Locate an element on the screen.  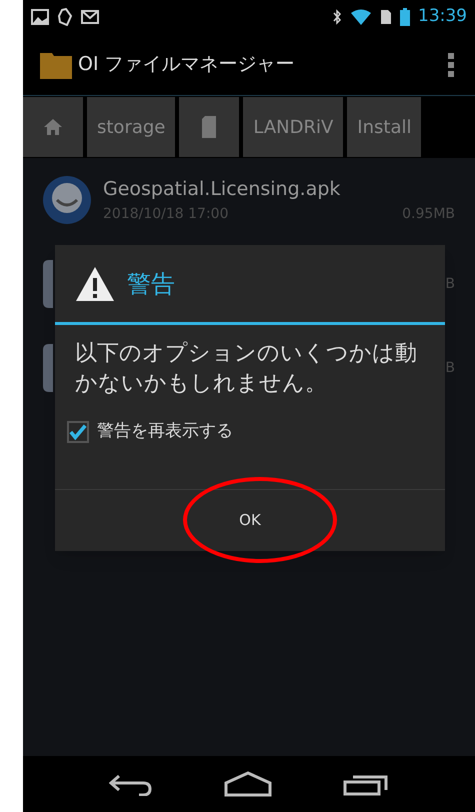
checkbox is located at coordinates (78, 431).